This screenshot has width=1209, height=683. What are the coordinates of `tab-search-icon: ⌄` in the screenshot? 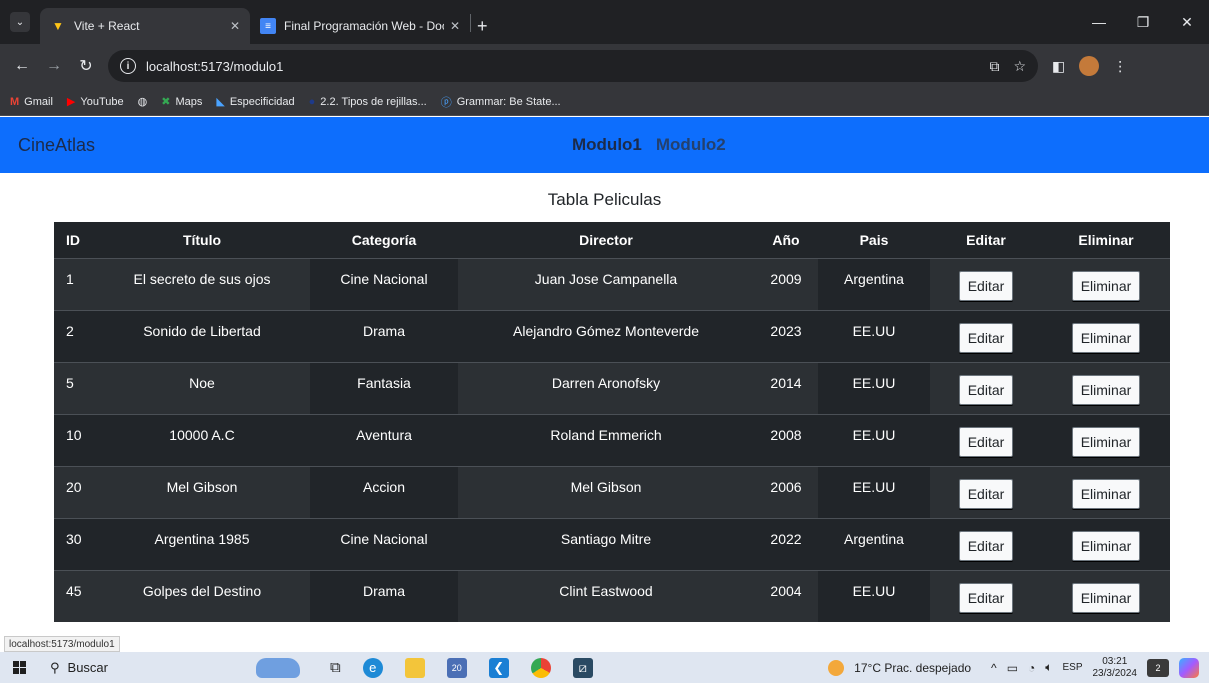 It's located at (20, 22).